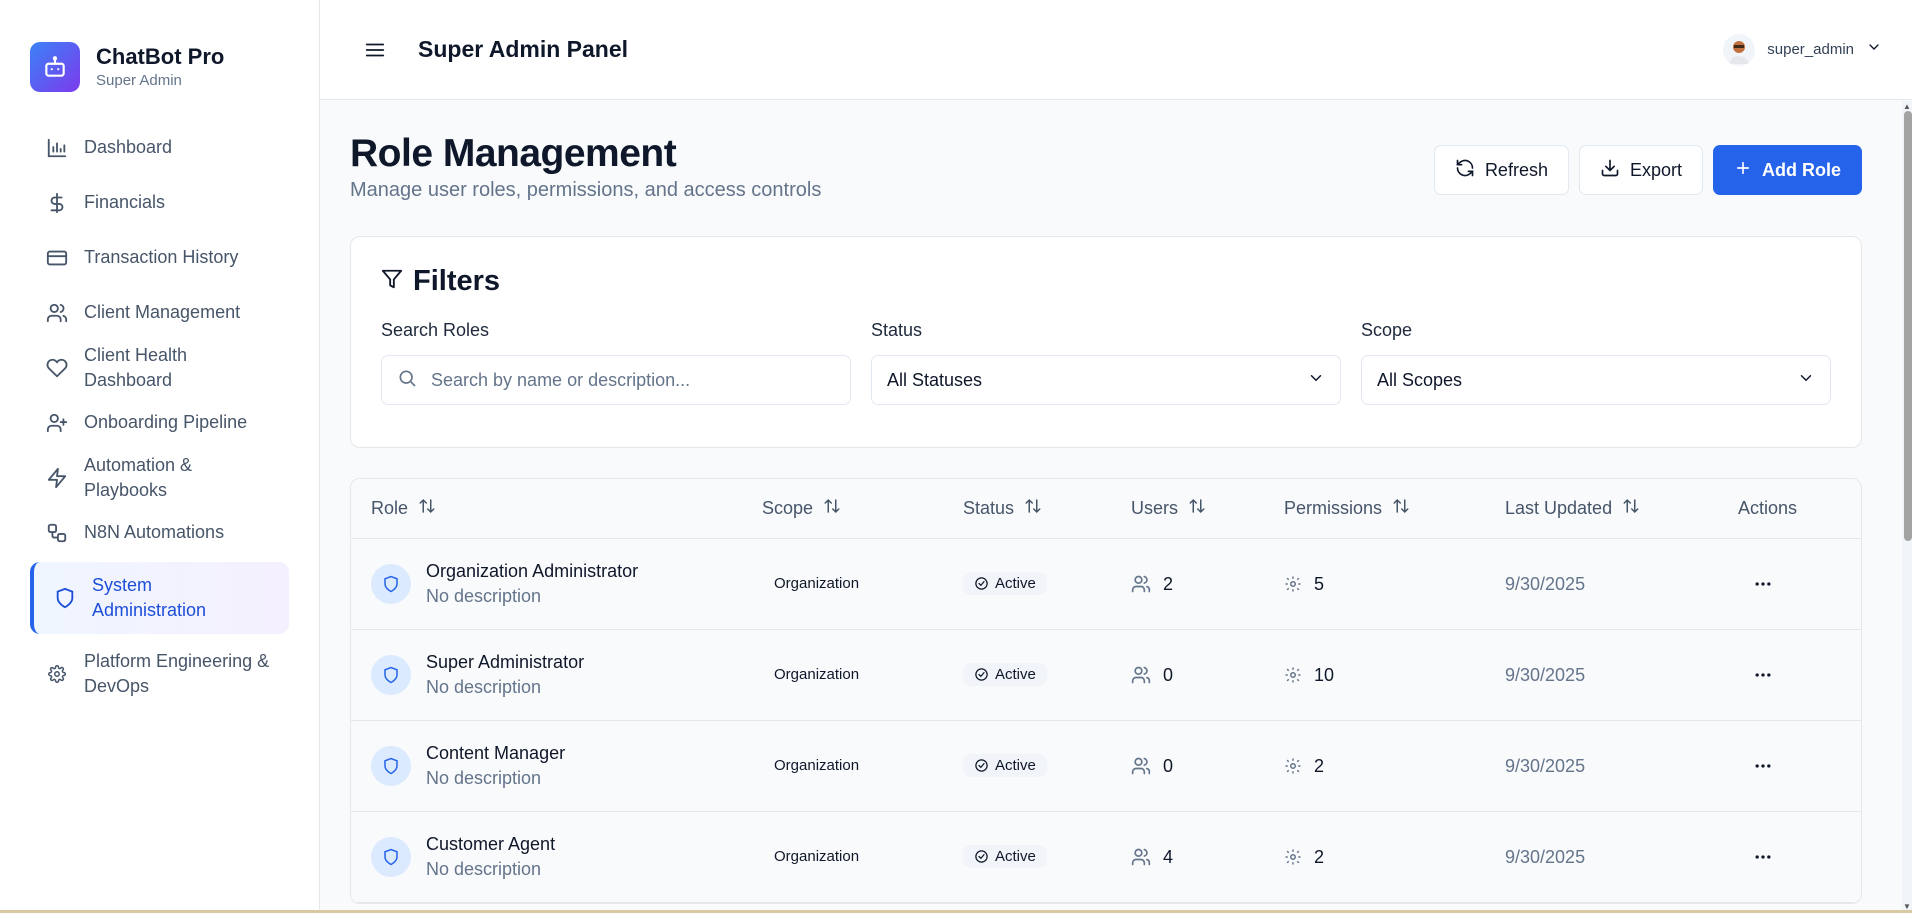 This screenshot has height=913, width=1912. I want to click on add-role-button: Add Role, so click(1787, 170).